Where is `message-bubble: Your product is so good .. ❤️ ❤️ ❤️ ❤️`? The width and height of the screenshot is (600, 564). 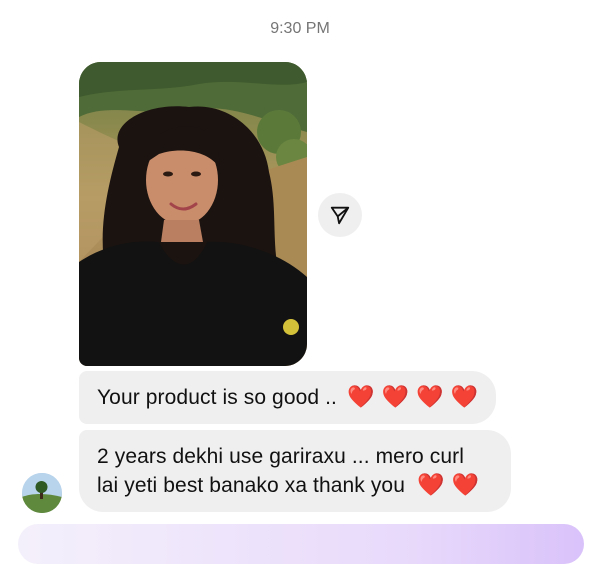
message-bubble: Your product is so good .. ❤️ ❤️ ❤️ ❤️ is located at coordinates (288, 397).